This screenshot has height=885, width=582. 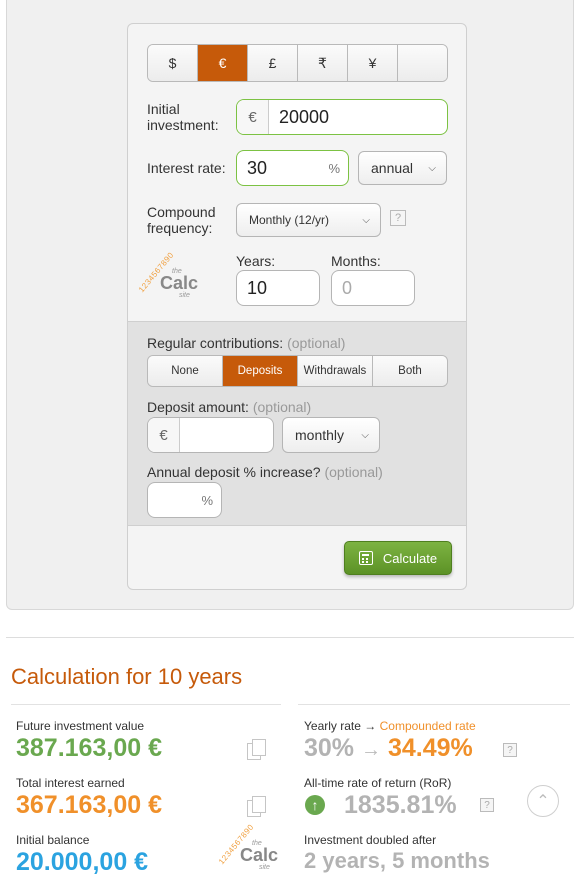 What do you see at coordinates (184, 500) in the screenshot?
I see `annual-increase-field: %` at bounding box center [184, 500].